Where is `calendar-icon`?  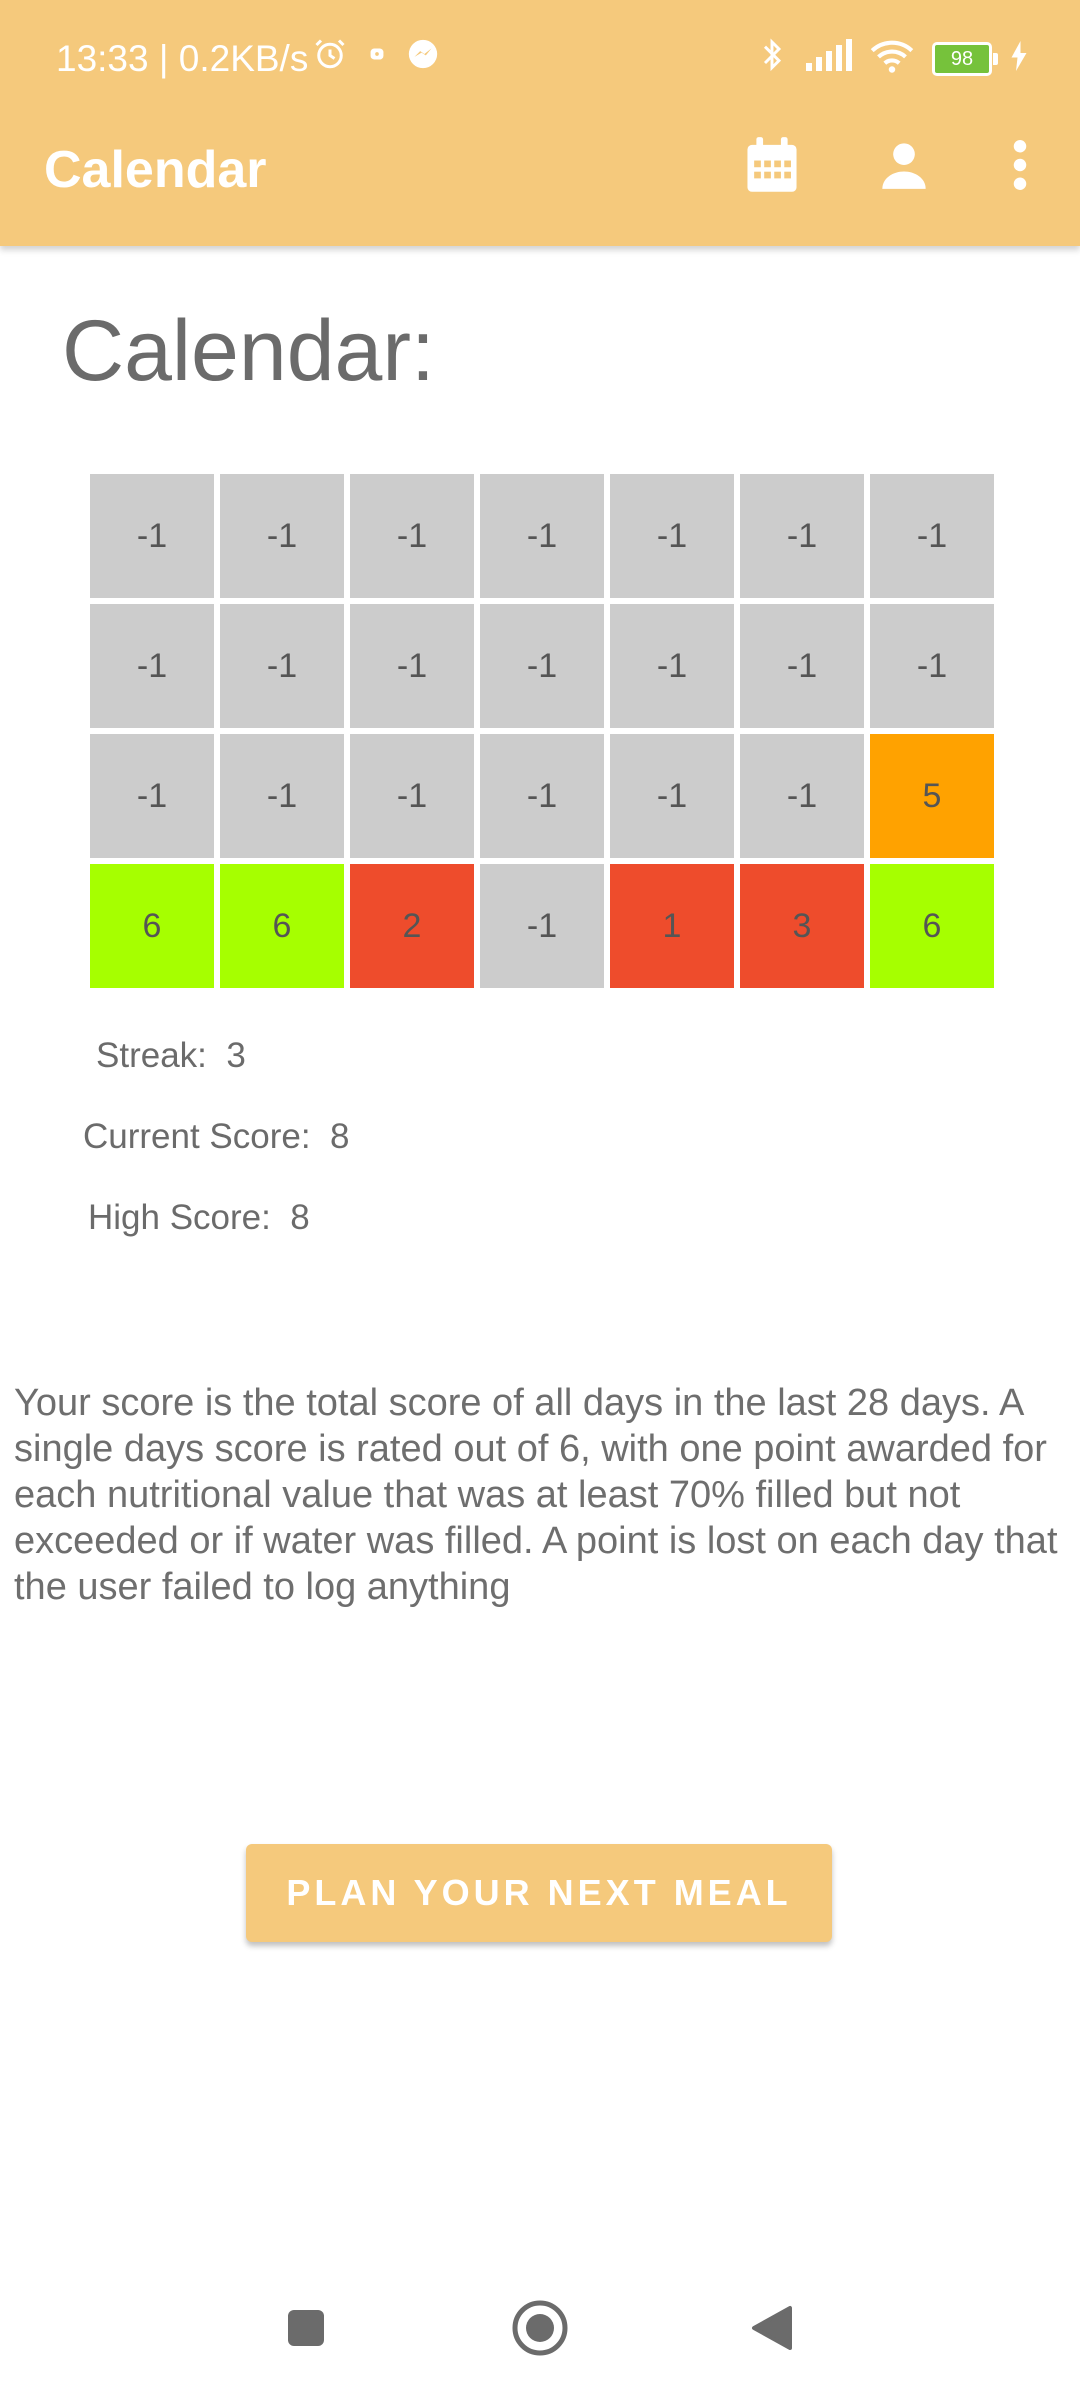
calendar-icon is located at coordinates (772, 167).